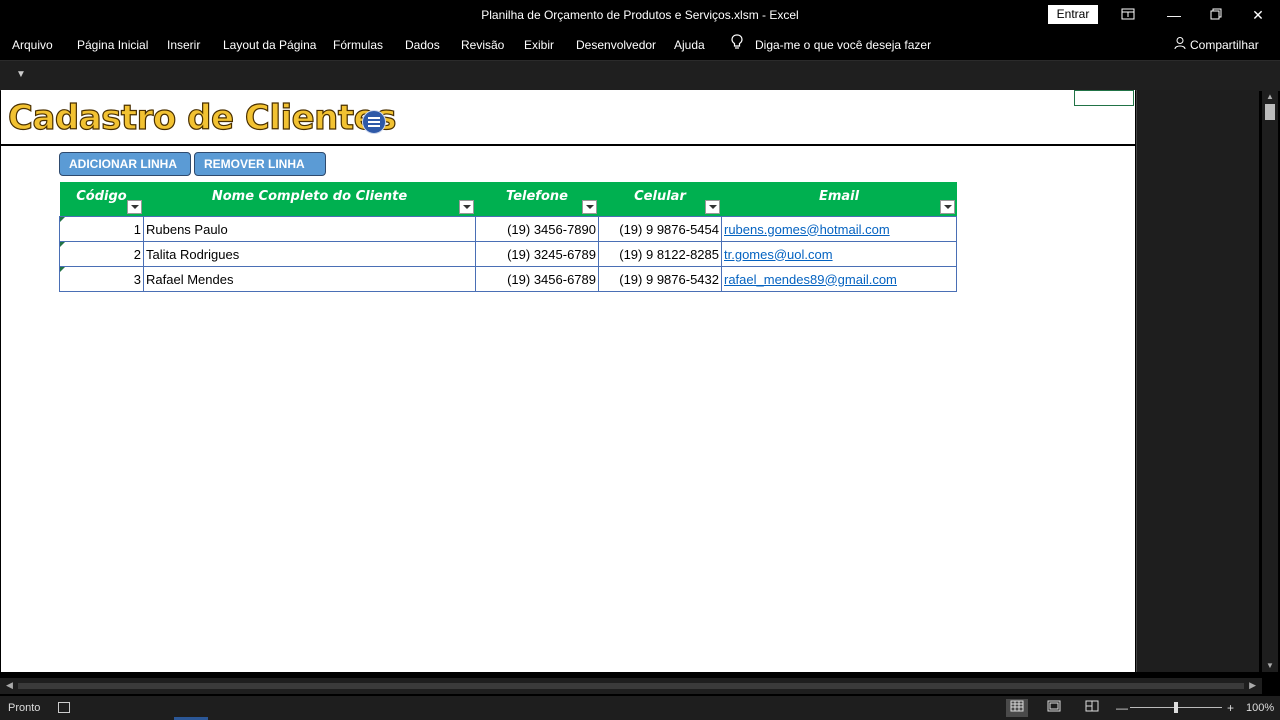 The width and height of the screenshot is (1280, 720). I want to click on person-icon, so click(1180, 46).